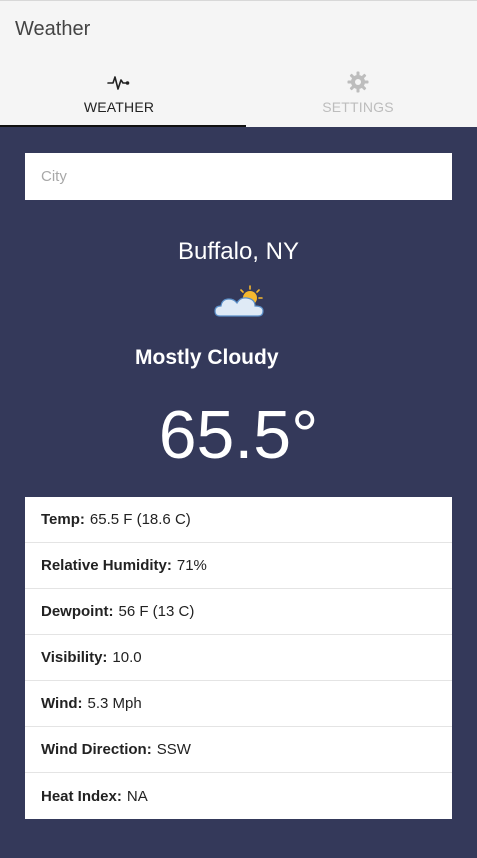 The width and height of the screenshot is (477, 858). Describe the element at coordinates (238, 612) in the screenshot. I see `detail-row-dewpoint: Dewpoint: 56 F (13 C)` at that location.